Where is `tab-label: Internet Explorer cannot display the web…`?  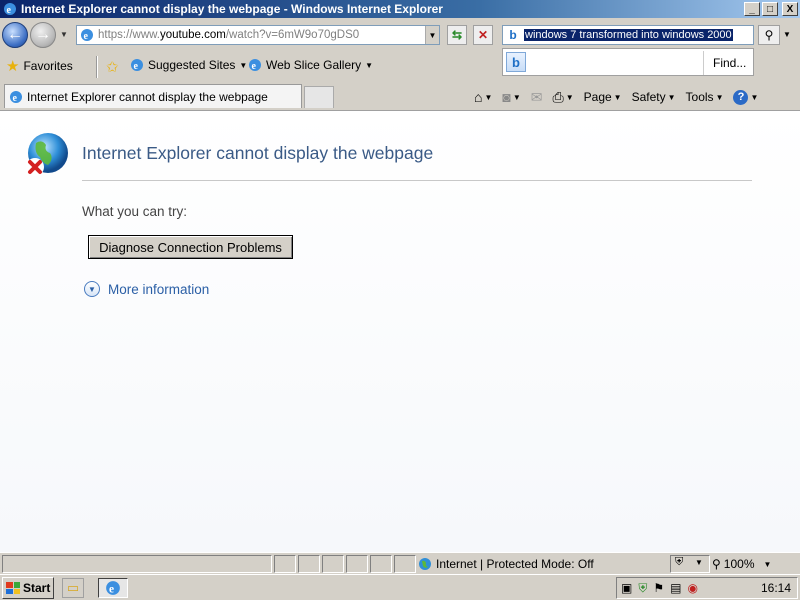
tab-label: Internet Explorer cannot display the web… is located at coordinates (147, 96).